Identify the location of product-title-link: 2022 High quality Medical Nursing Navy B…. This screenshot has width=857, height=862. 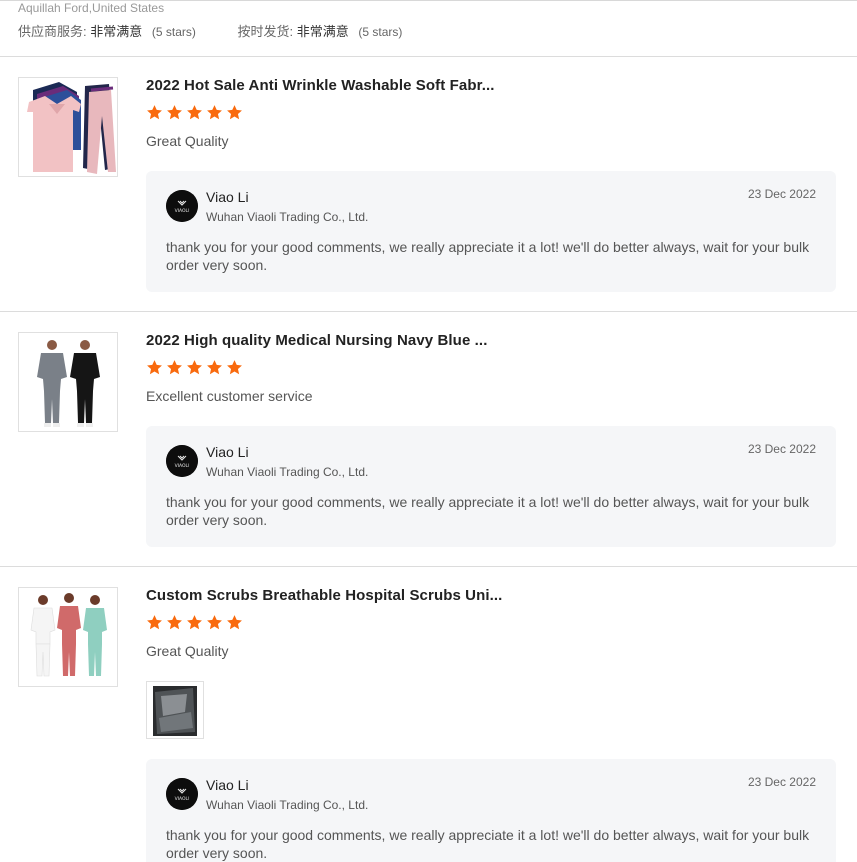
(316, 341).